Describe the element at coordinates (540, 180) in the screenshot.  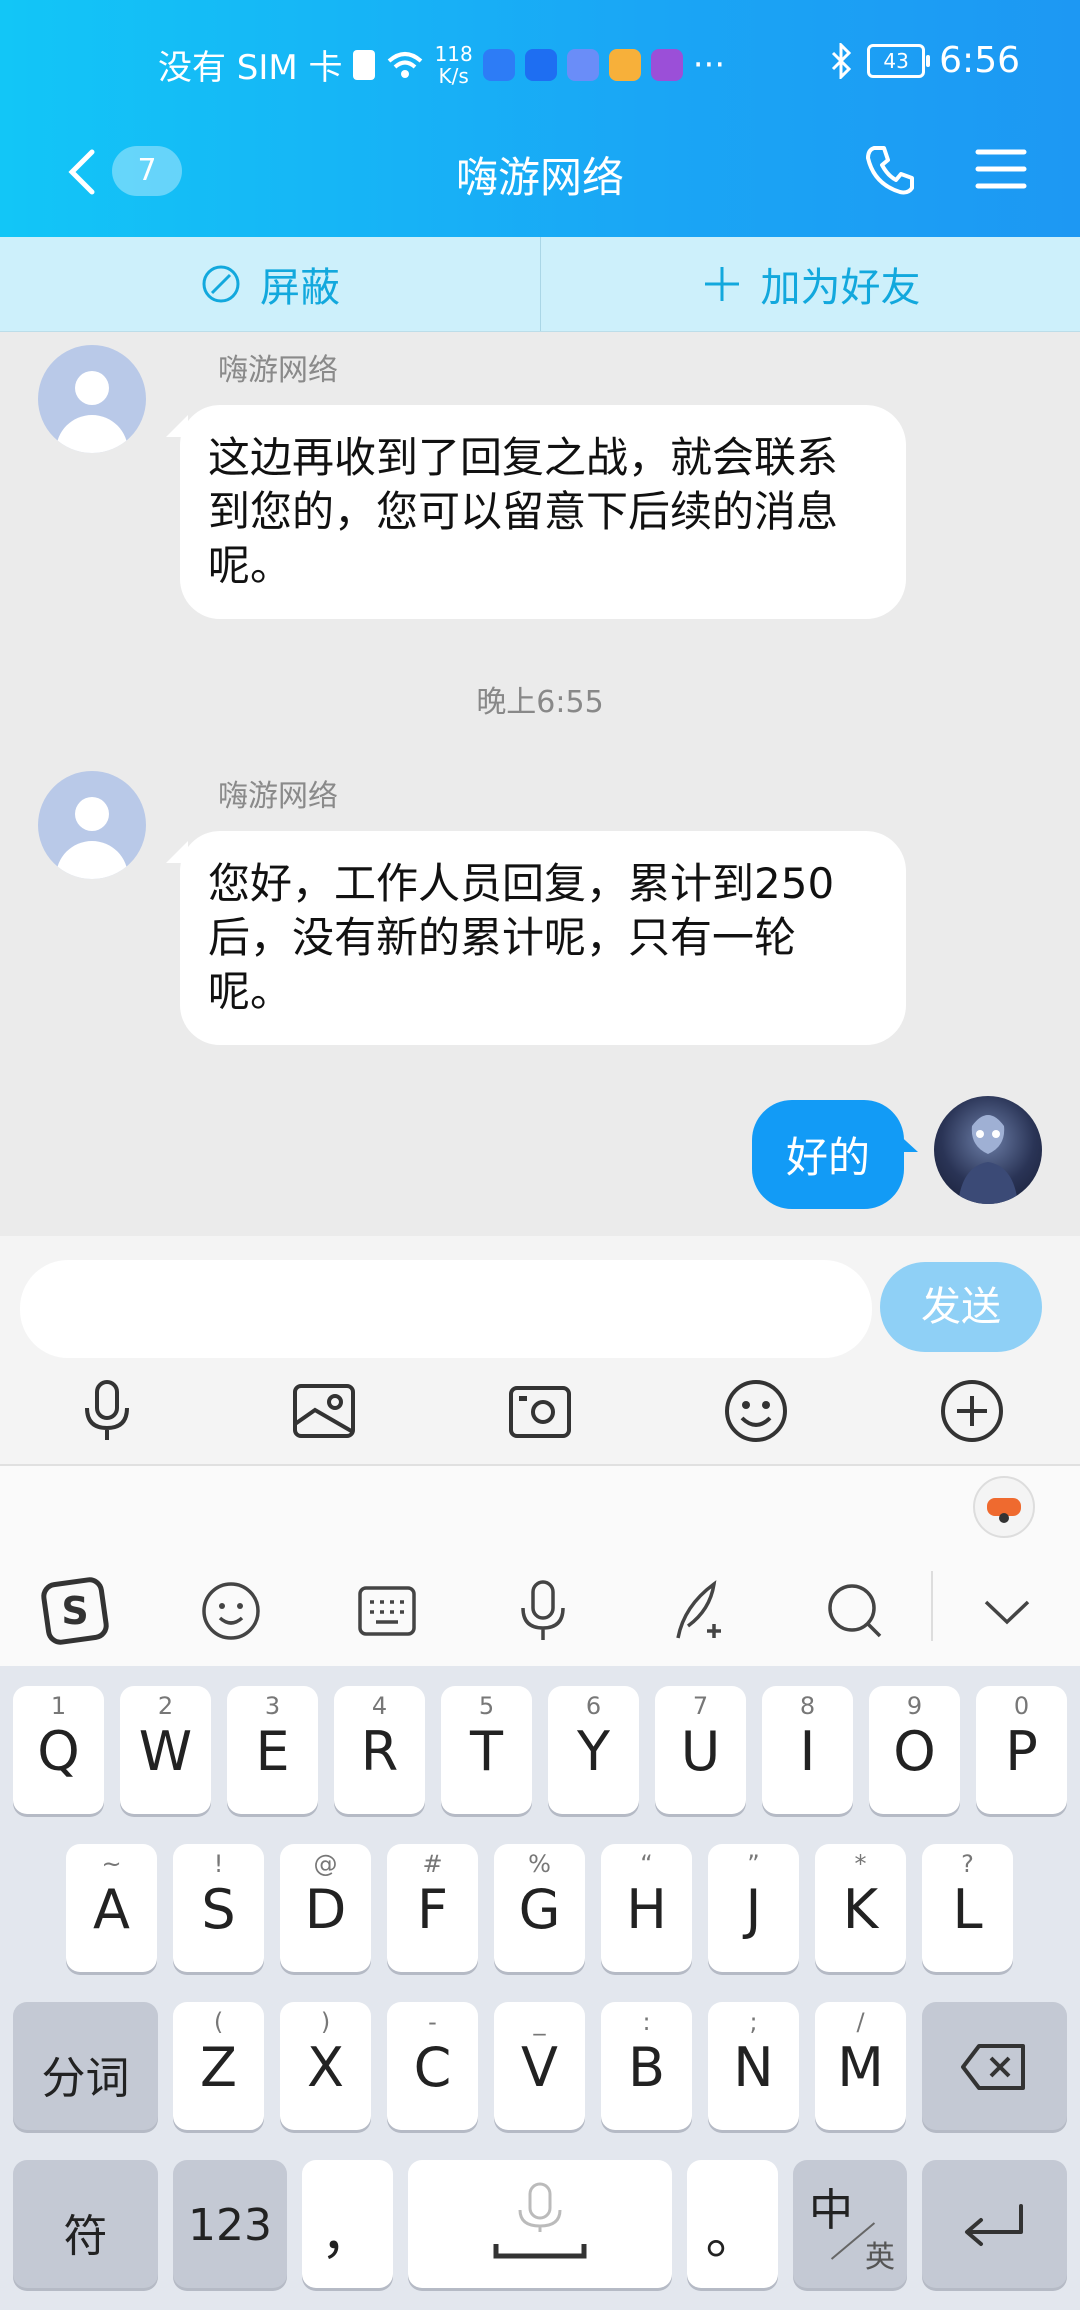
I see `nav-bar: 7 嗨游网络` at that location.